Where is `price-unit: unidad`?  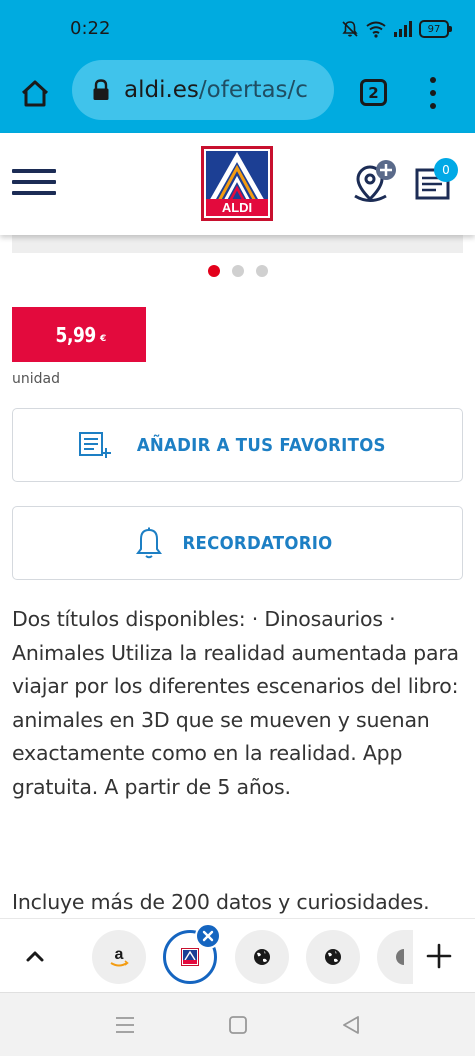
price-unit: unidad is located at coordinates (36, 379).